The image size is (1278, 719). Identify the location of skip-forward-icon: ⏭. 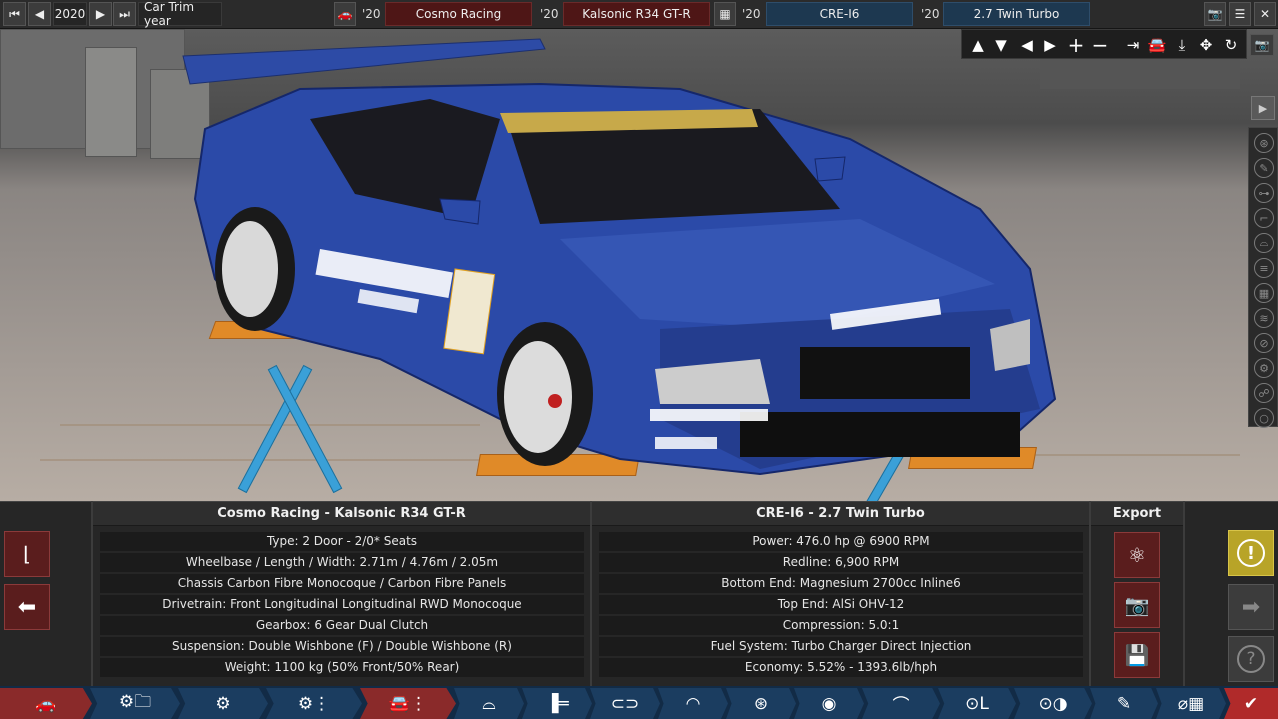
(124, 14).